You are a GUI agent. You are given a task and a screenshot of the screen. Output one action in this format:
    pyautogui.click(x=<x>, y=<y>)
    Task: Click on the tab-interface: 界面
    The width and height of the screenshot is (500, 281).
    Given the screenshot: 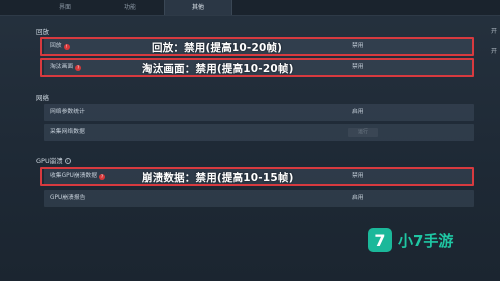 What is the action you would take?
    pyautogui.click(x=65, y=7)
    